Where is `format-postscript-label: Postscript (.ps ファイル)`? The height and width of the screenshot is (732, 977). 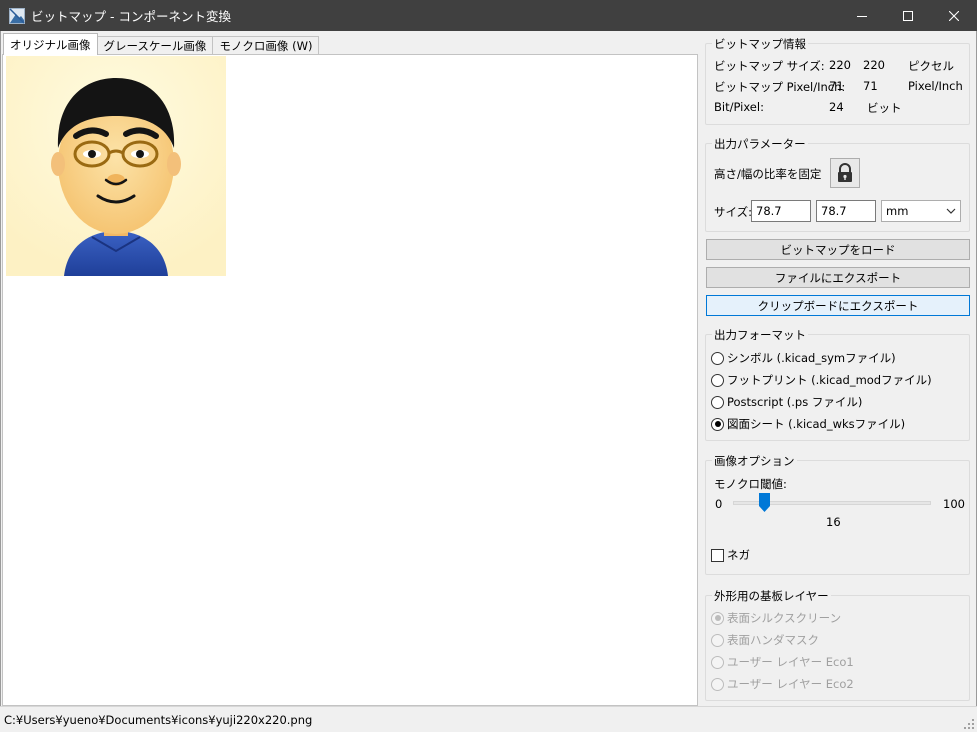
format-postscript-label: Postscript (.ps ファイル) is located at coordinates (795, 402).